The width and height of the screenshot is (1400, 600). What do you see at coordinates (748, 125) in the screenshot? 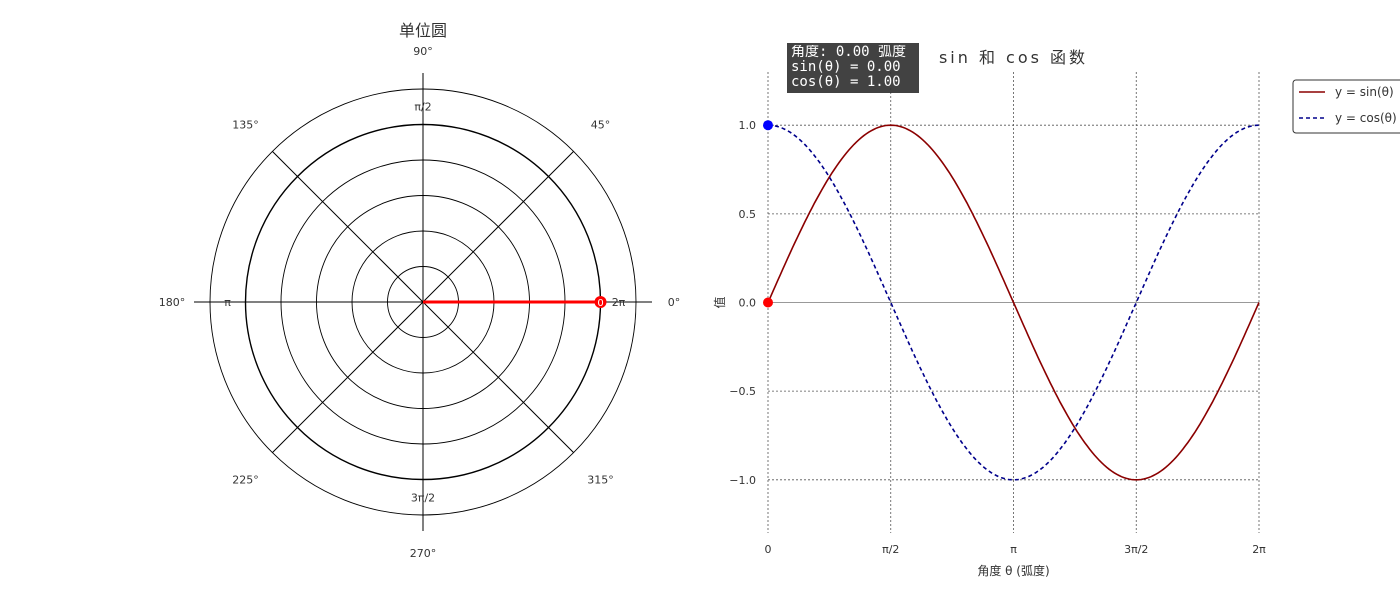
I see `y-tick-label: 1.0` at bounding box center [748, 125].